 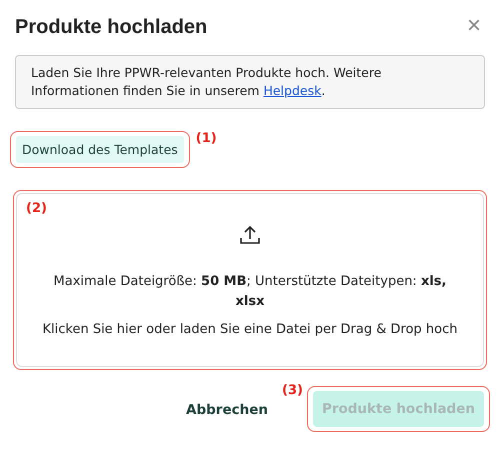 I want to click on download-template-button: Download des Templates, so click(x=100, y=149).